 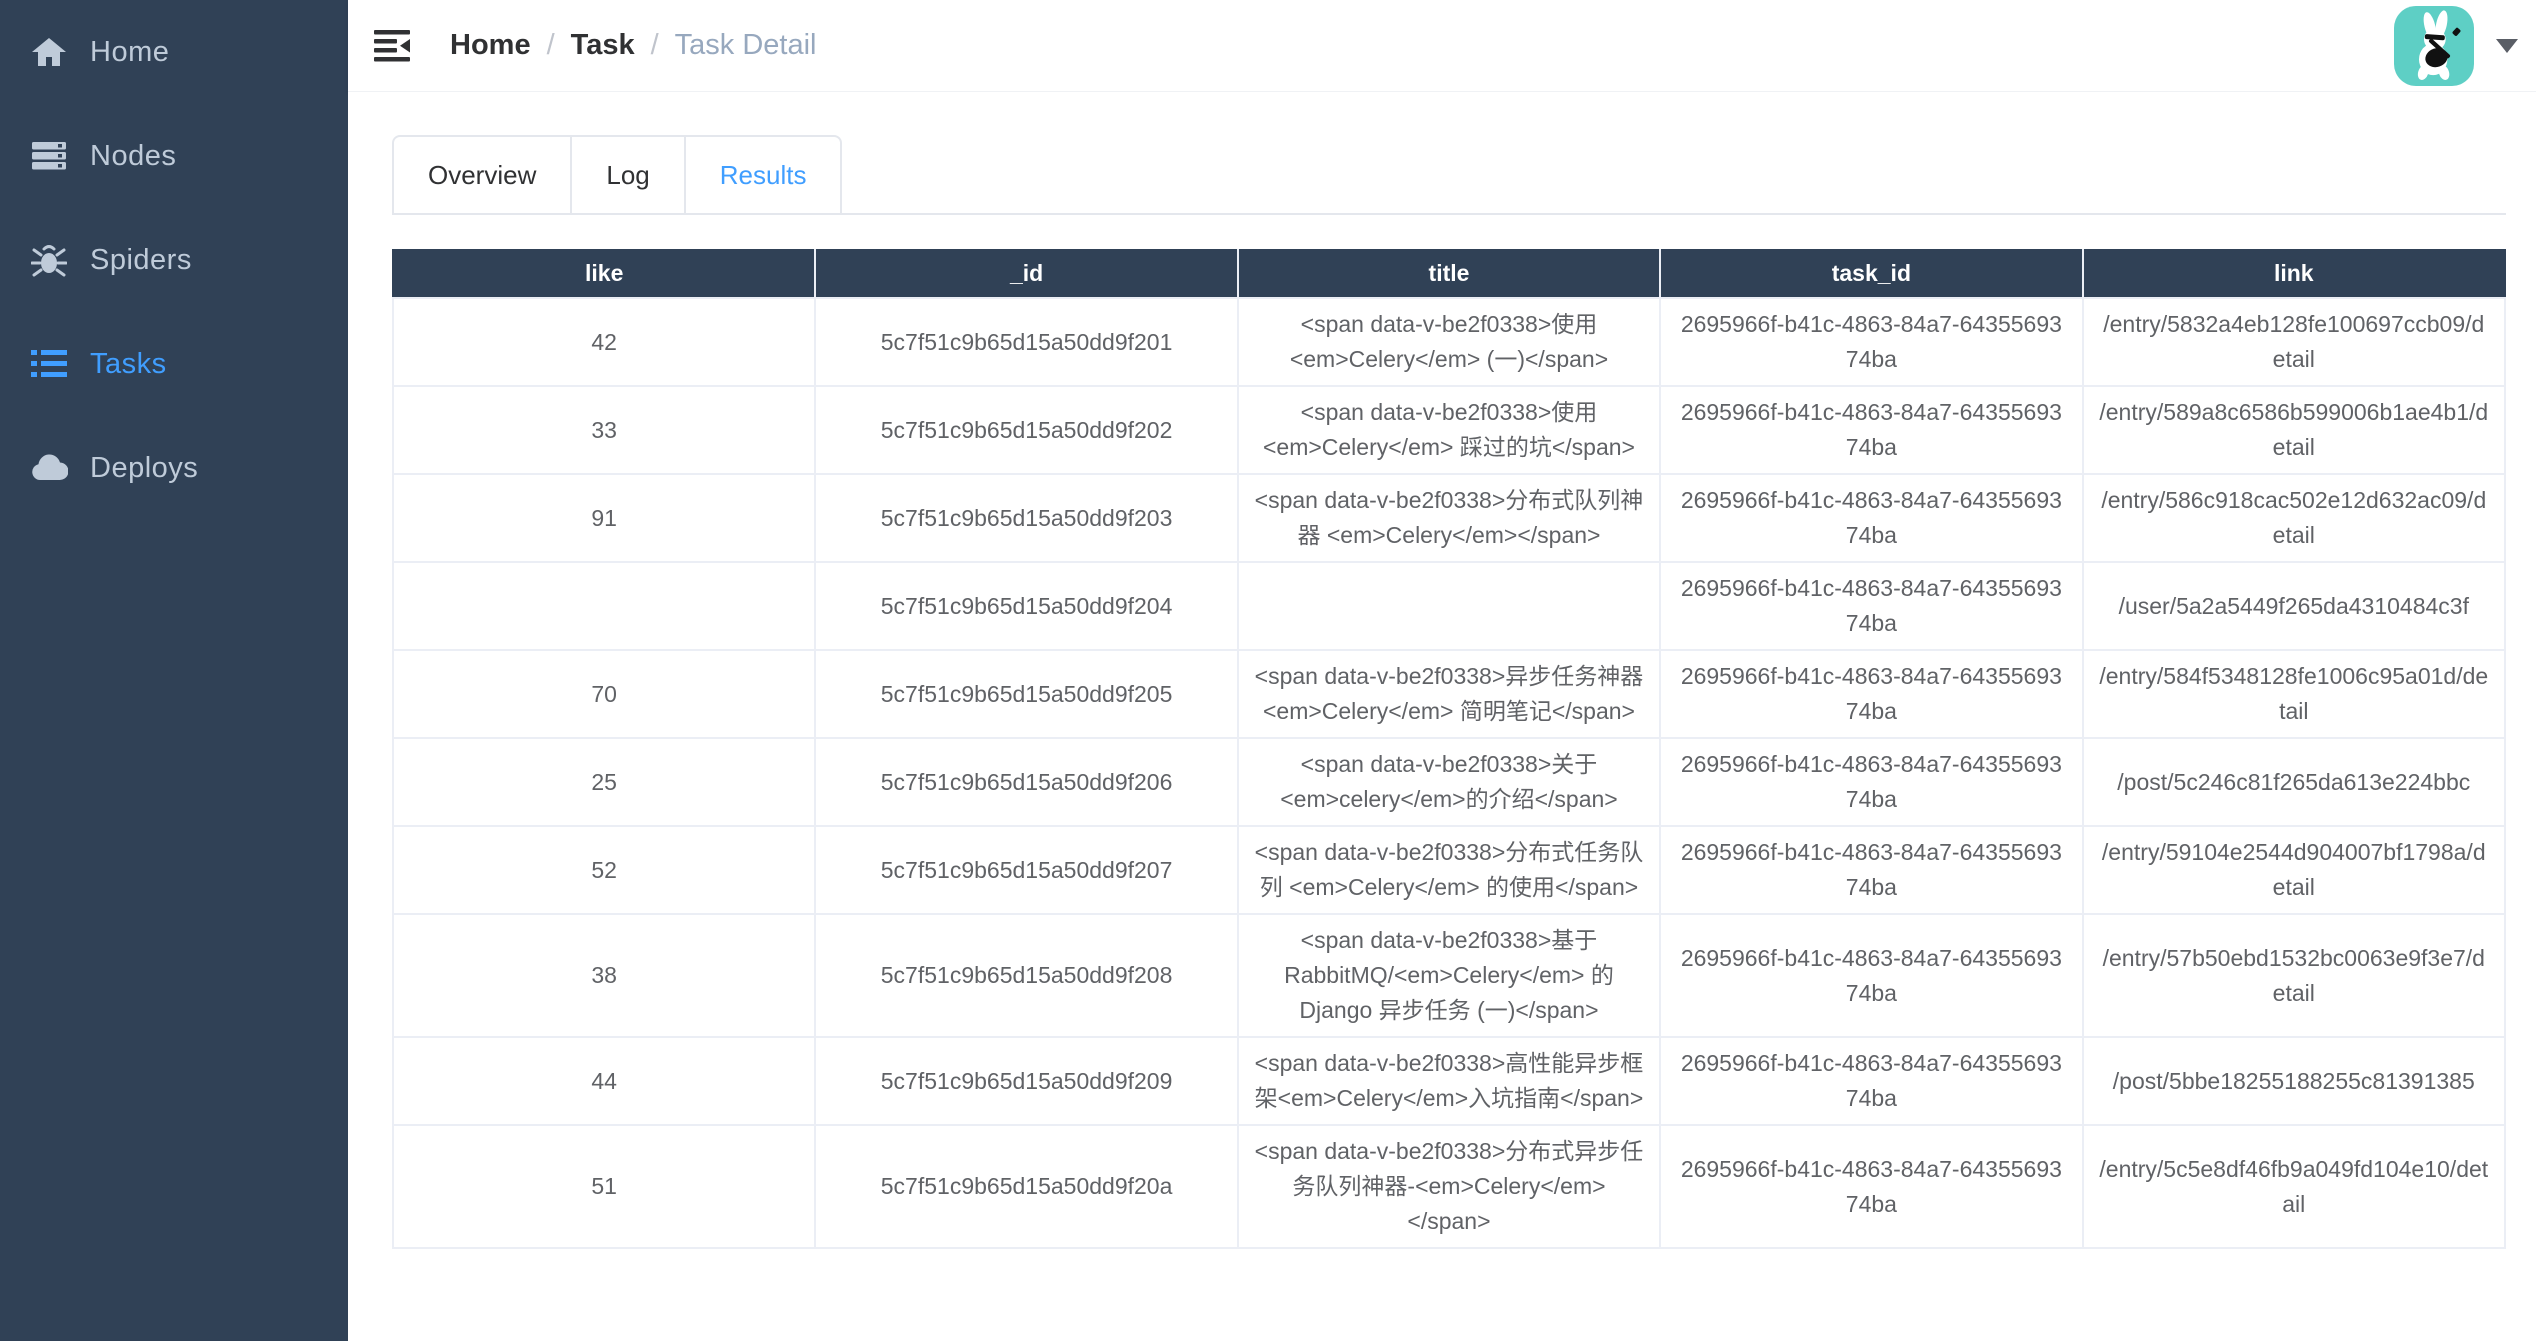 I want to click on breadcrumb-item-home: Home, so click(x=490, y=45).